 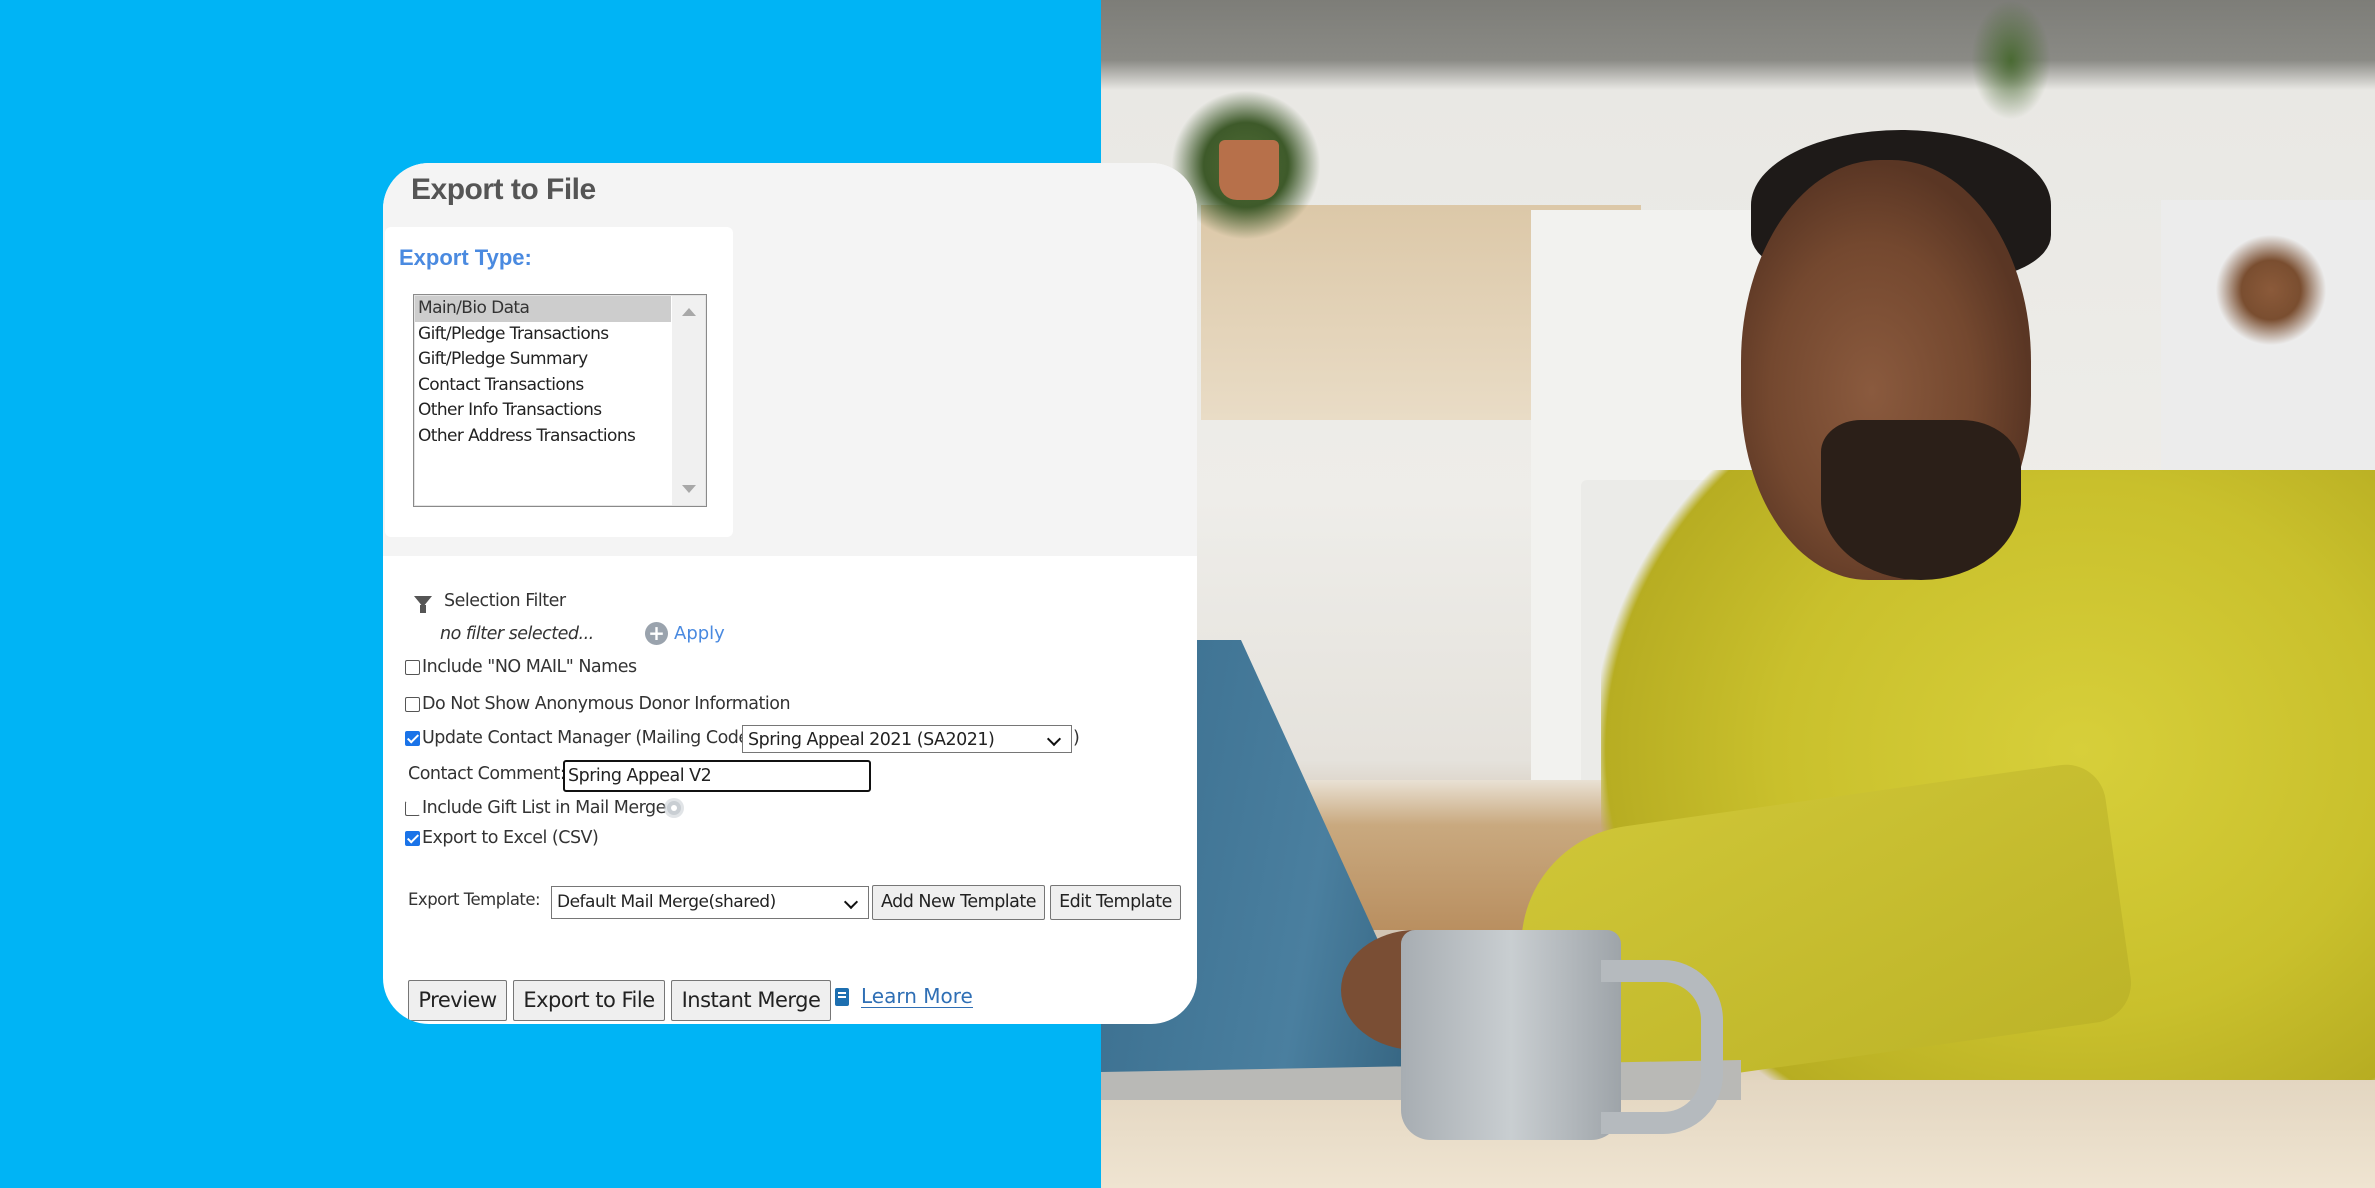 What do you see at coordinates (465, 257) in the screenshot?
I see `export-type-label: Export Type:` at bounding box center [465, 257].